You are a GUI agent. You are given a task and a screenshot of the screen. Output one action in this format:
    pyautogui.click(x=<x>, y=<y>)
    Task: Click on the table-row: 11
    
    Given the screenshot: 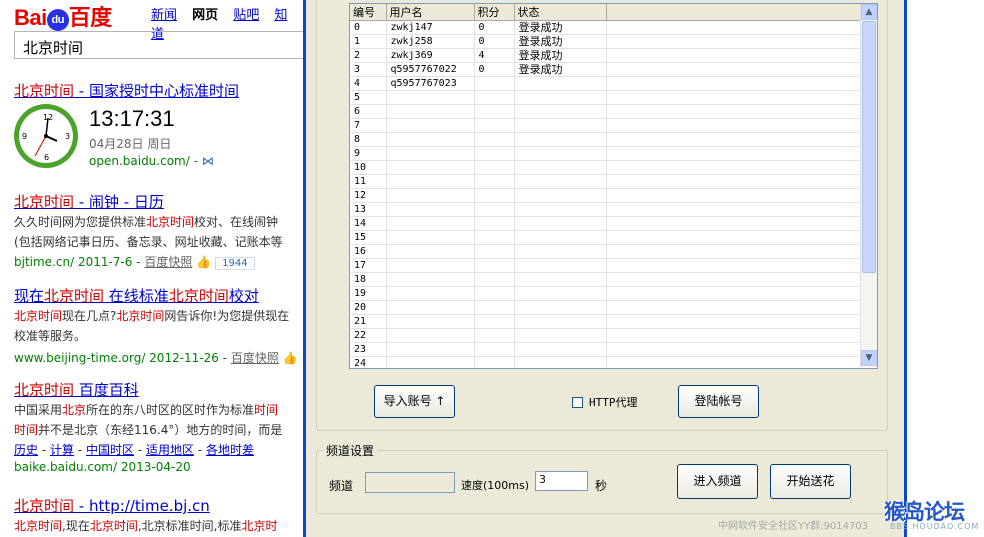 What is the action you would take?
    pyautogui.click(x=605, y=181)
    